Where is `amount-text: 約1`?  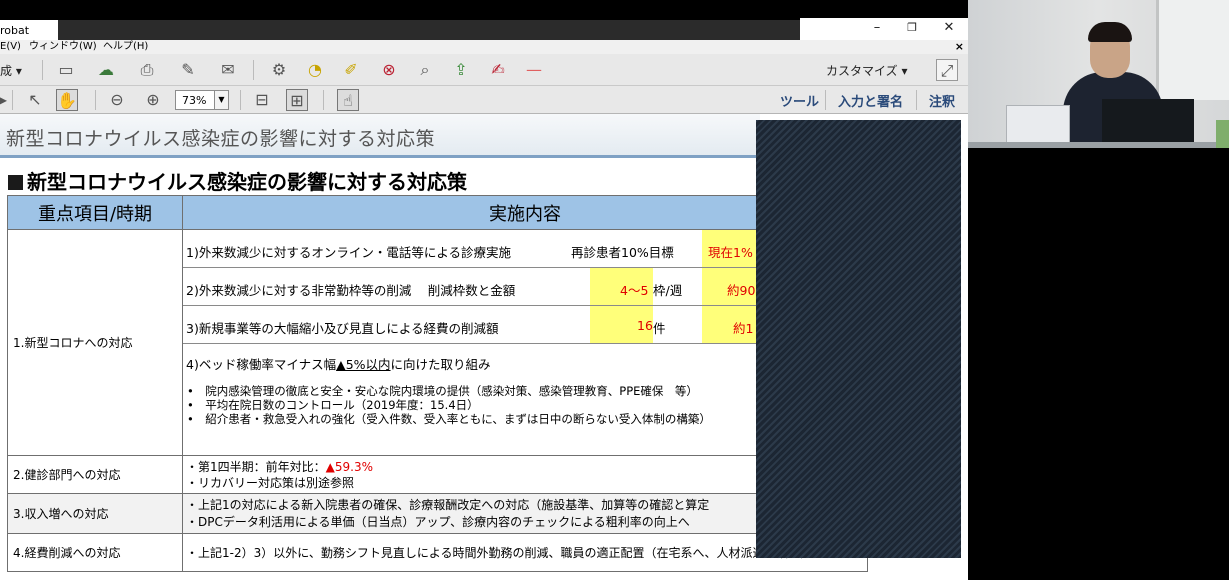
amount-text: 約1 is located at coordinates (743, 328).